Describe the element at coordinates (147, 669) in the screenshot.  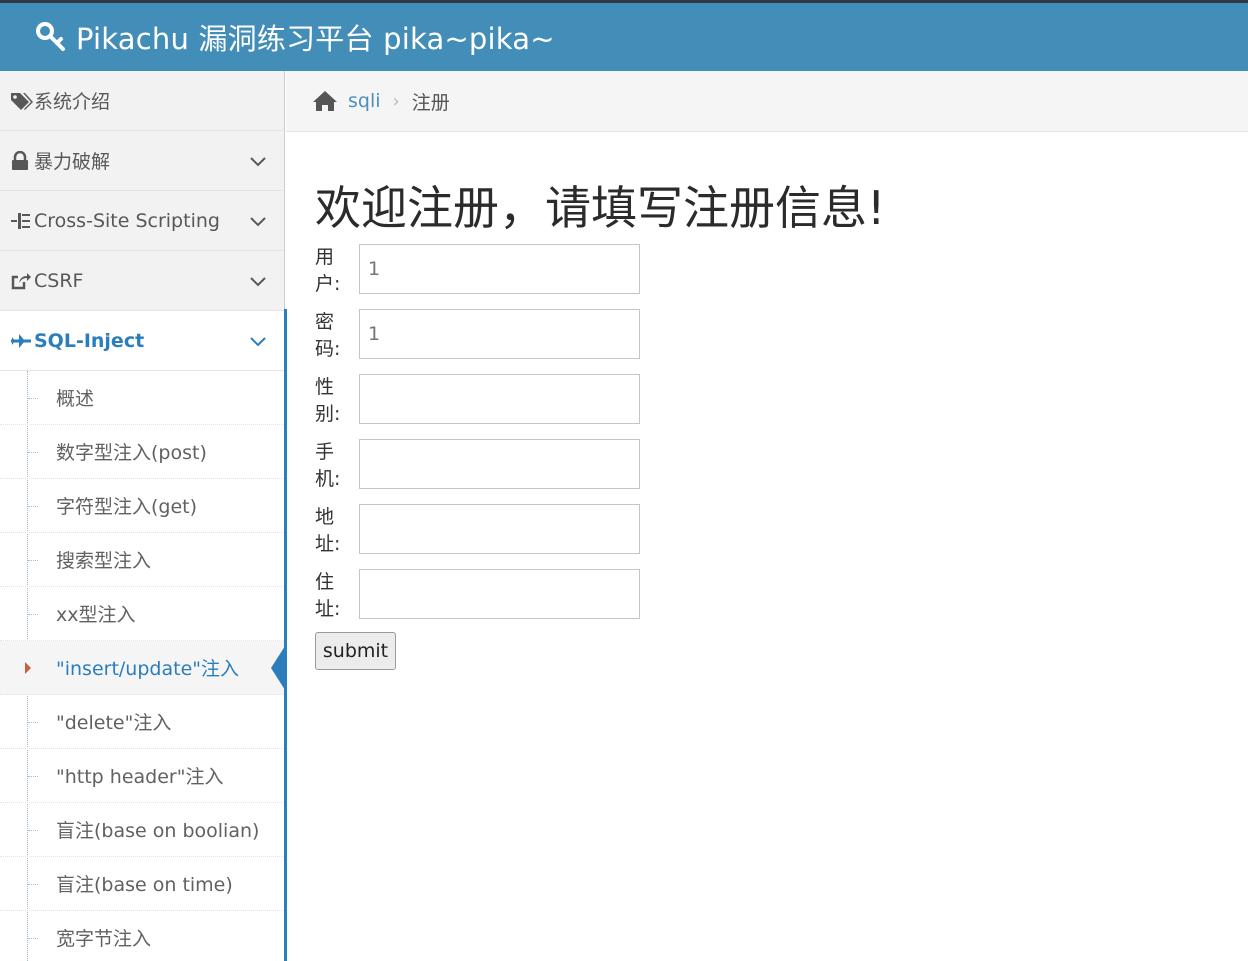
I see `submenu-item-label: "insert/update"注入` at that location.